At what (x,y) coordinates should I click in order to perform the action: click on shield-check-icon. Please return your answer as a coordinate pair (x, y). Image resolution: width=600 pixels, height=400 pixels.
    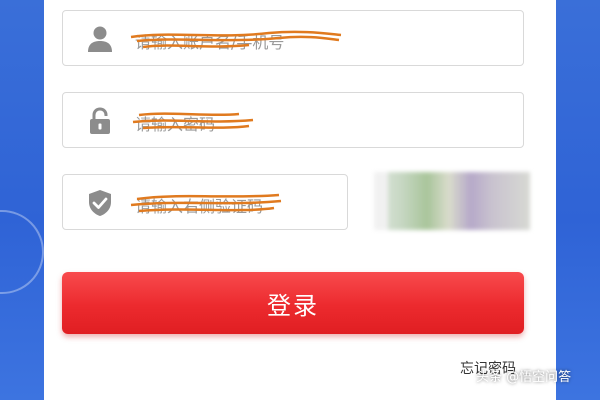
    Looking at the image, I should click on (100, 203).